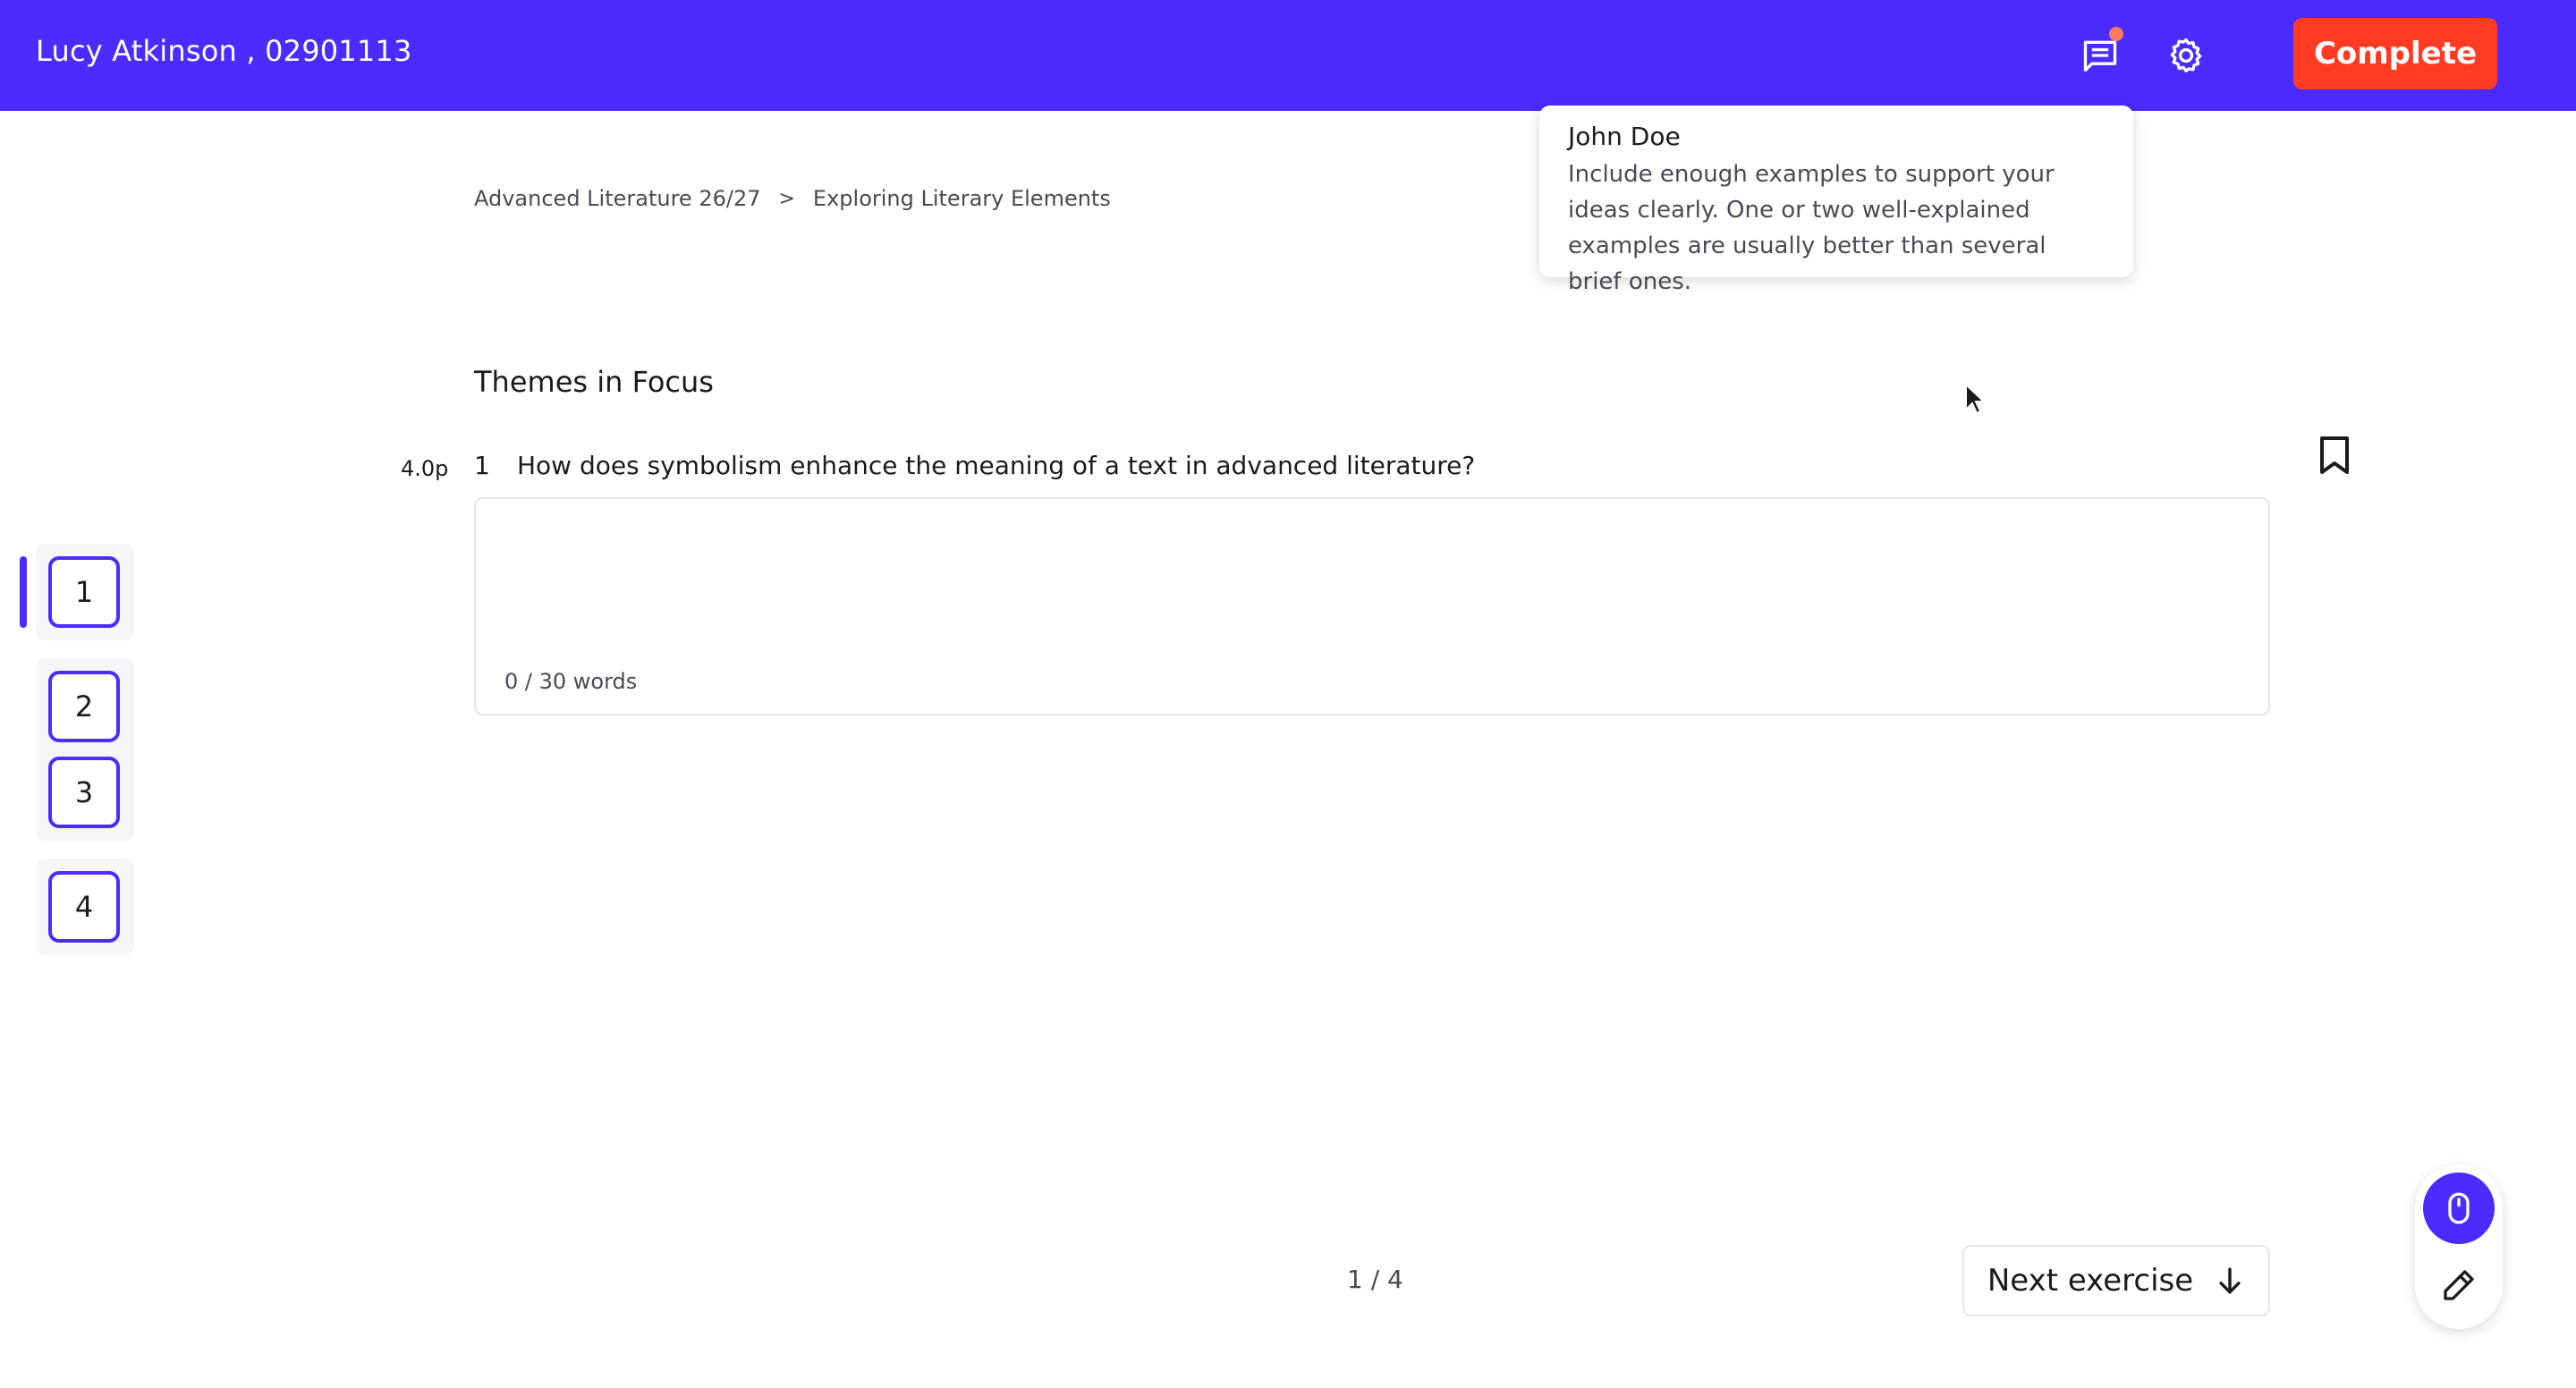 This screenshot has width=2576, height=1388. What do you see at coordinates (571, 682) in the screenshot?
I see `word-count: 0 / 30 words` at bounding box center [571, 682].